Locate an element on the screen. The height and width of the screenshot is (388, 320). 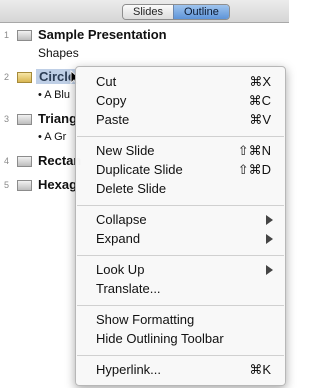
menu-item-new-slide: New Slide ⇧⌘N is located at coordinates (180, 151).